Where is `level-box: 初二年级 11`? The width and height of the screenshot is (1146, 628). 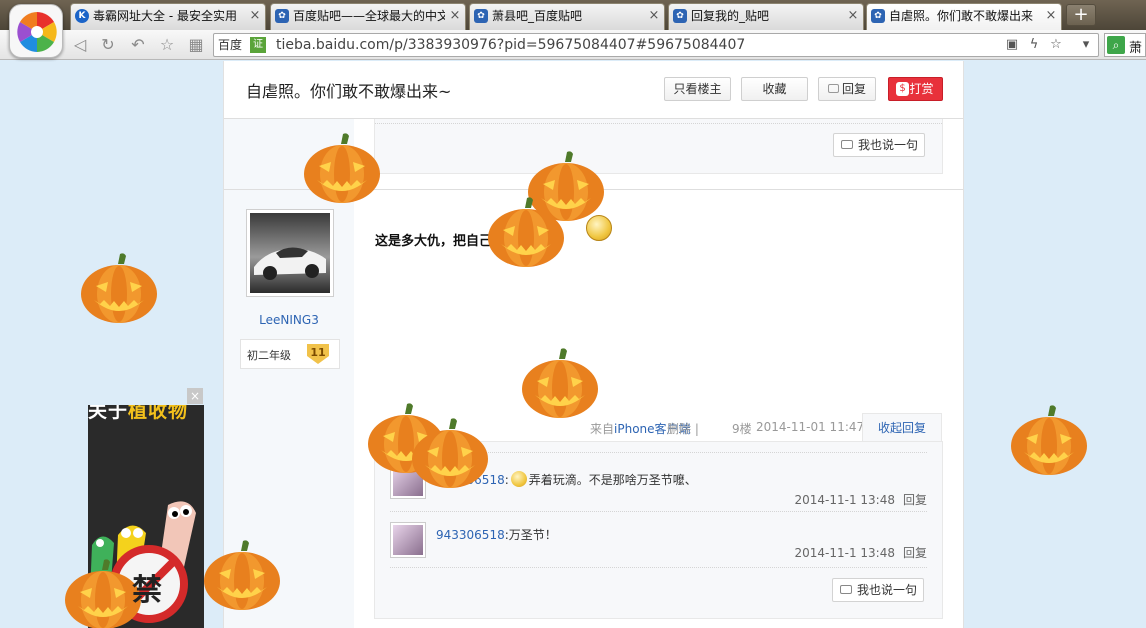
level-box: 初二年级 11 is located at coordinates (290, 354).